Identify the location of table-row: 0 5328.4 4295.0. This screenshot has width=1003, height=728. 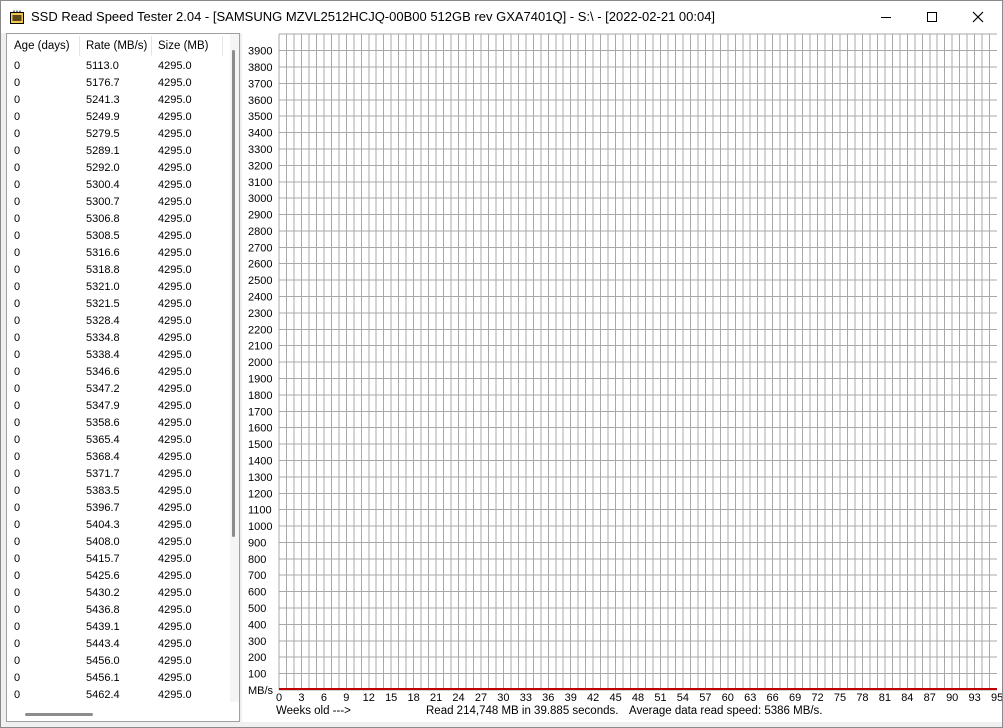
(118, 321).